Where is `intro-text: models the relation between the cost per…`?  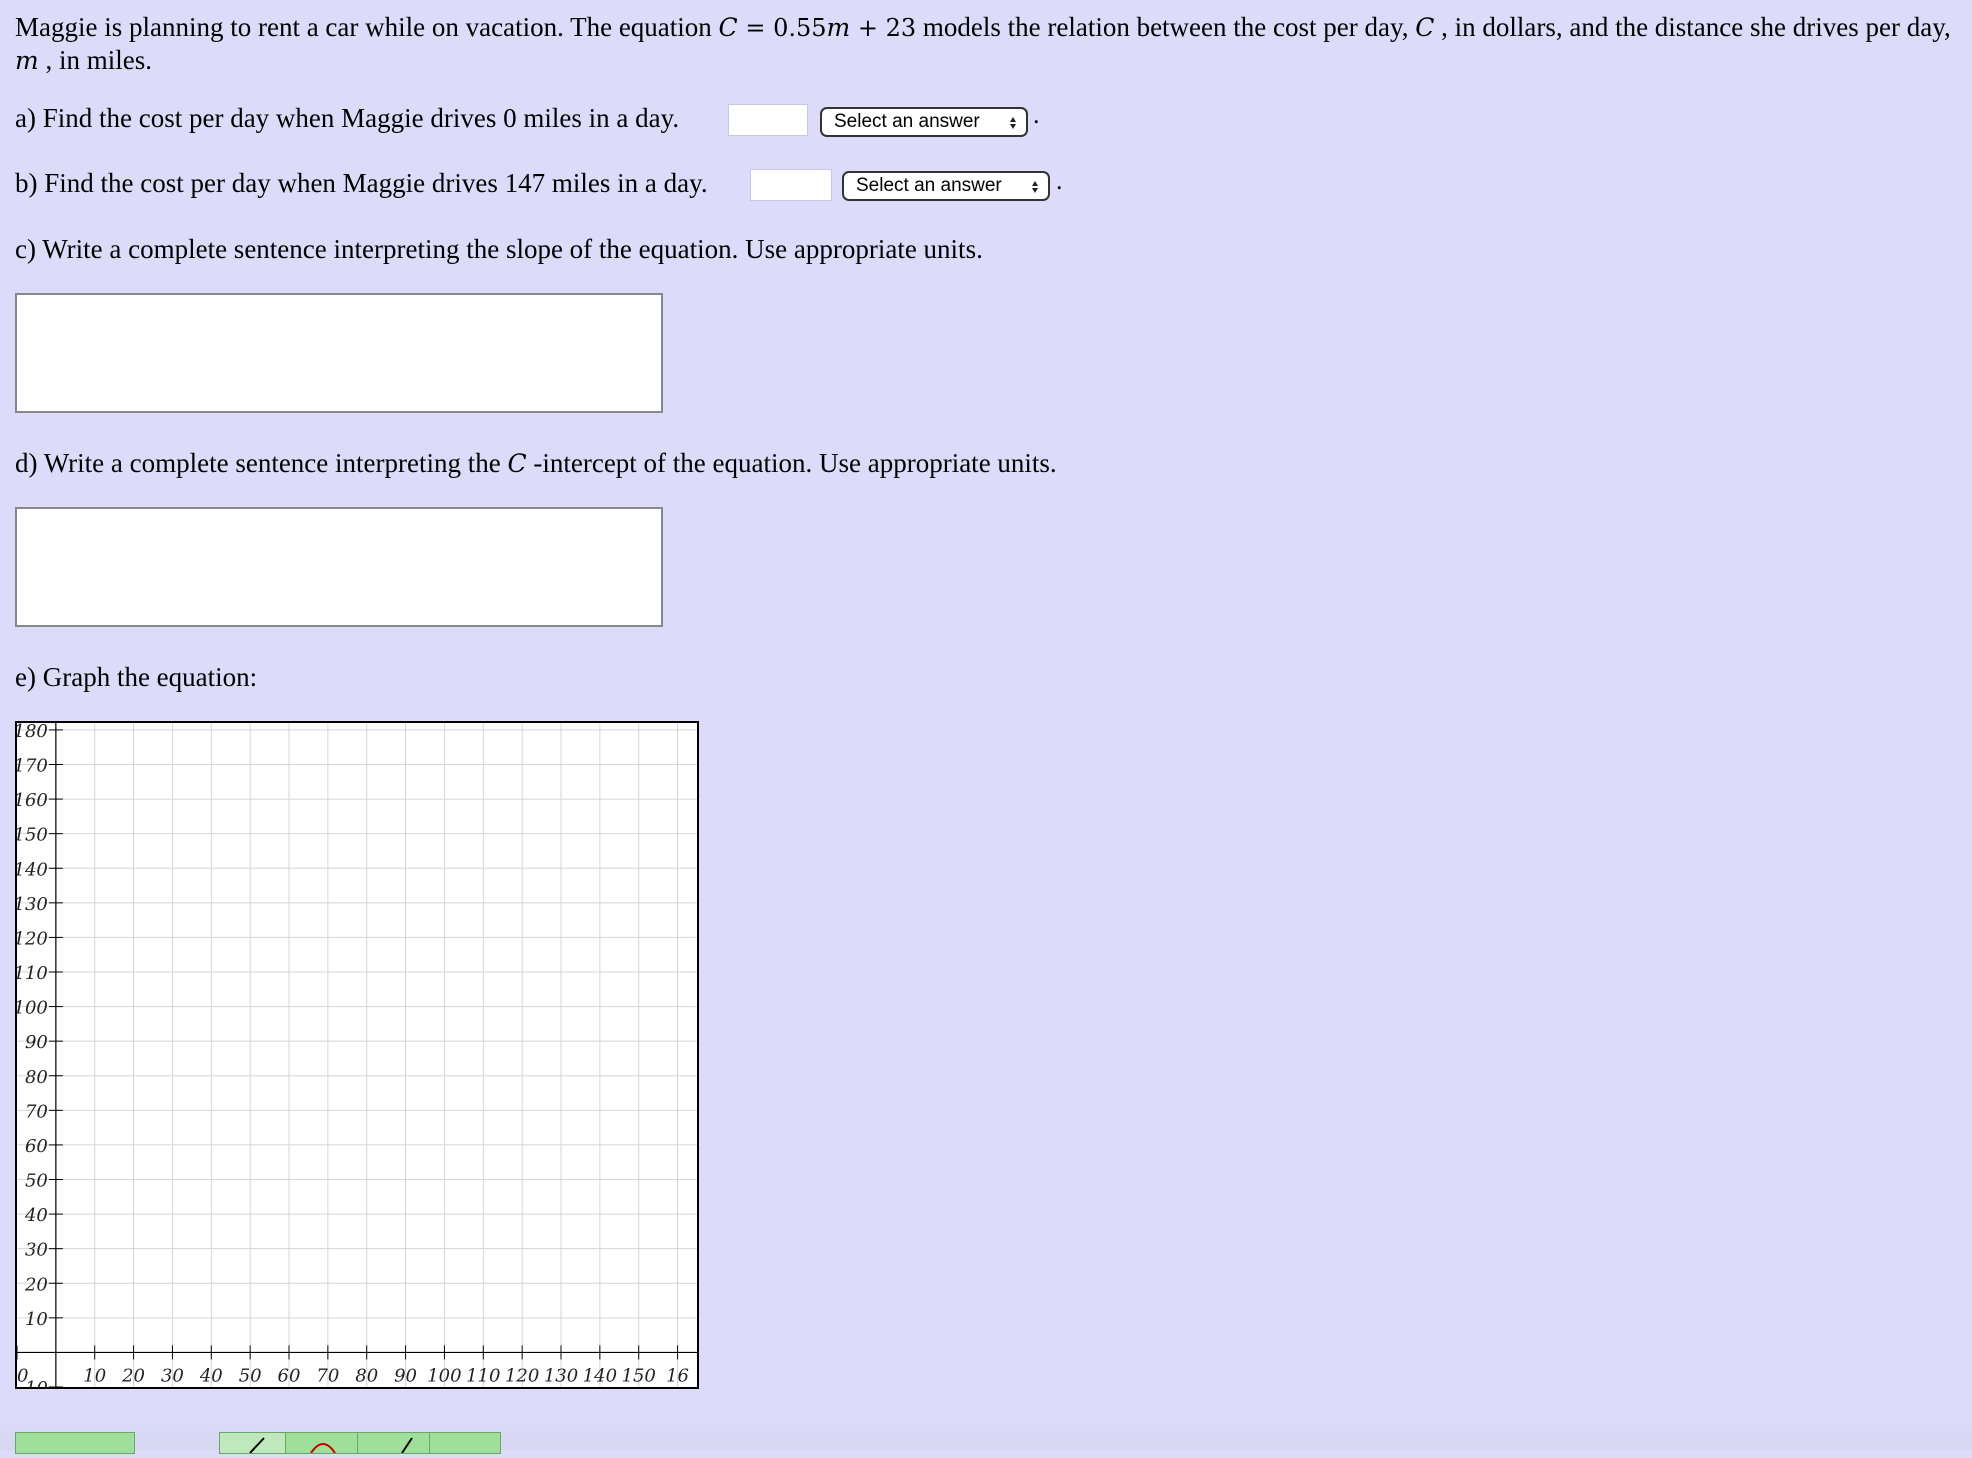
intro-text: models the relation between the cost per… is located at coordinates (1166, 27).